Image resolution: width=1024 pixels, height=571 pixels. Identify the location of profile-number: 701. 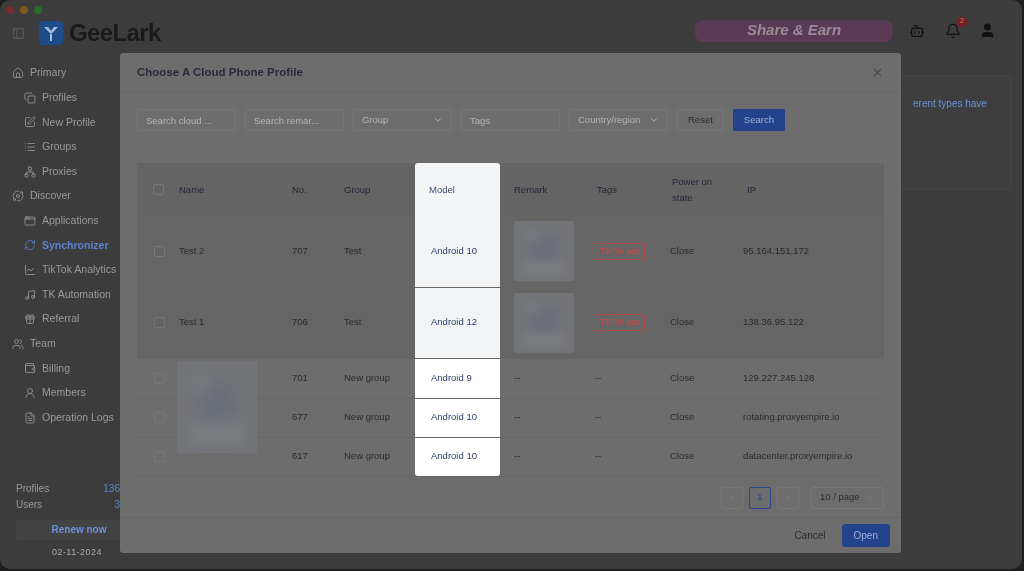
(300, 377).